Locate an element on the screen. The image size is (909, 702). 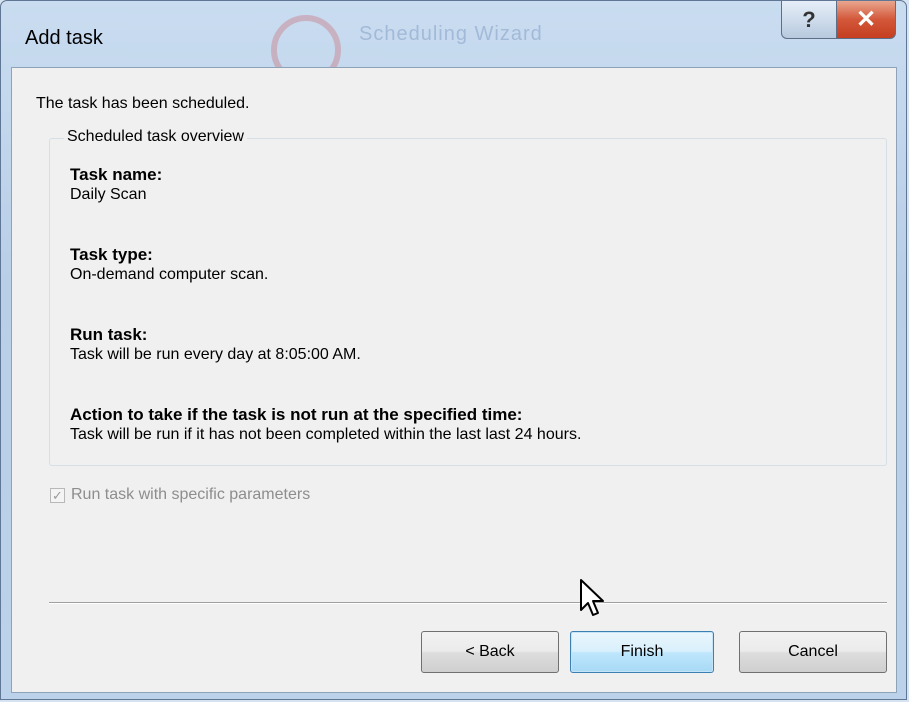
help-icon: ? is located at coordinates (809, 19).